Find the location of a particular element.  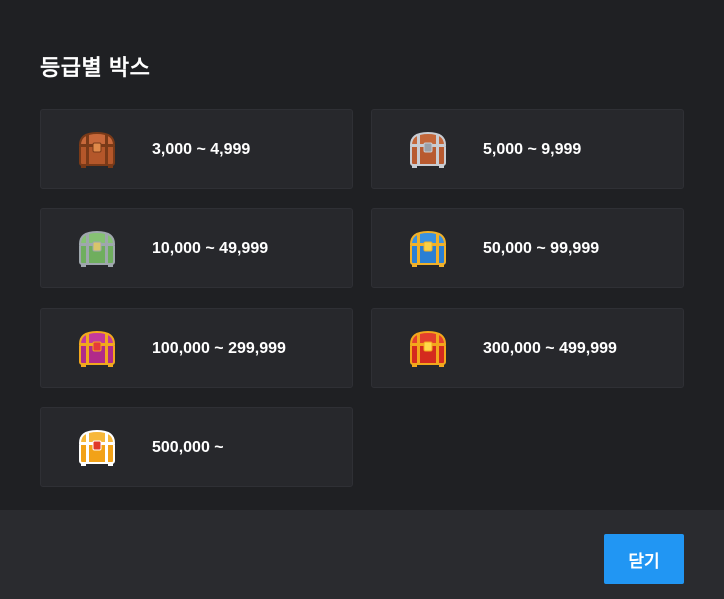

iron-chest-icon is located at coordinates (428, 149).